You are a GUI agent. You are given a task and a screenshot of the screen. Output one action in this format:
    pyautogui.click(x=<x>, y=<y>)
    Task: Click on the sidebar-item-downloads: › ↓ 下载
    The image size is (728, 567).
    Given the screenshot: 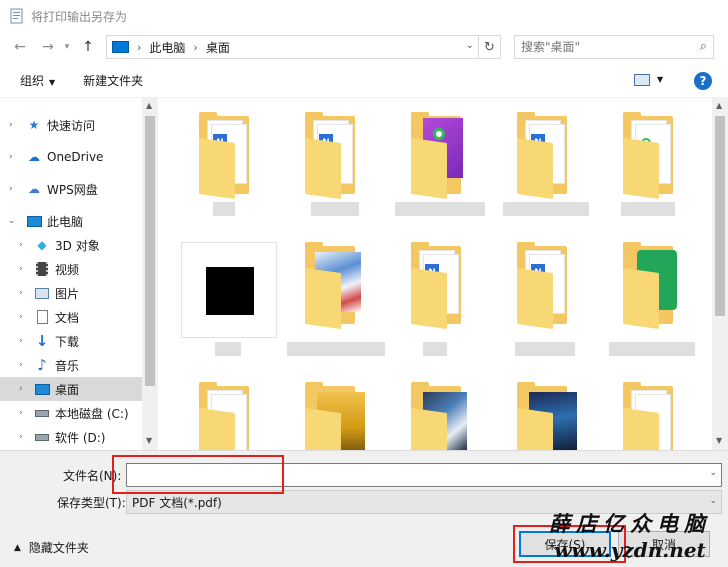 What is the action you would take?
    pyautogui.click(x=71, y=341)
    